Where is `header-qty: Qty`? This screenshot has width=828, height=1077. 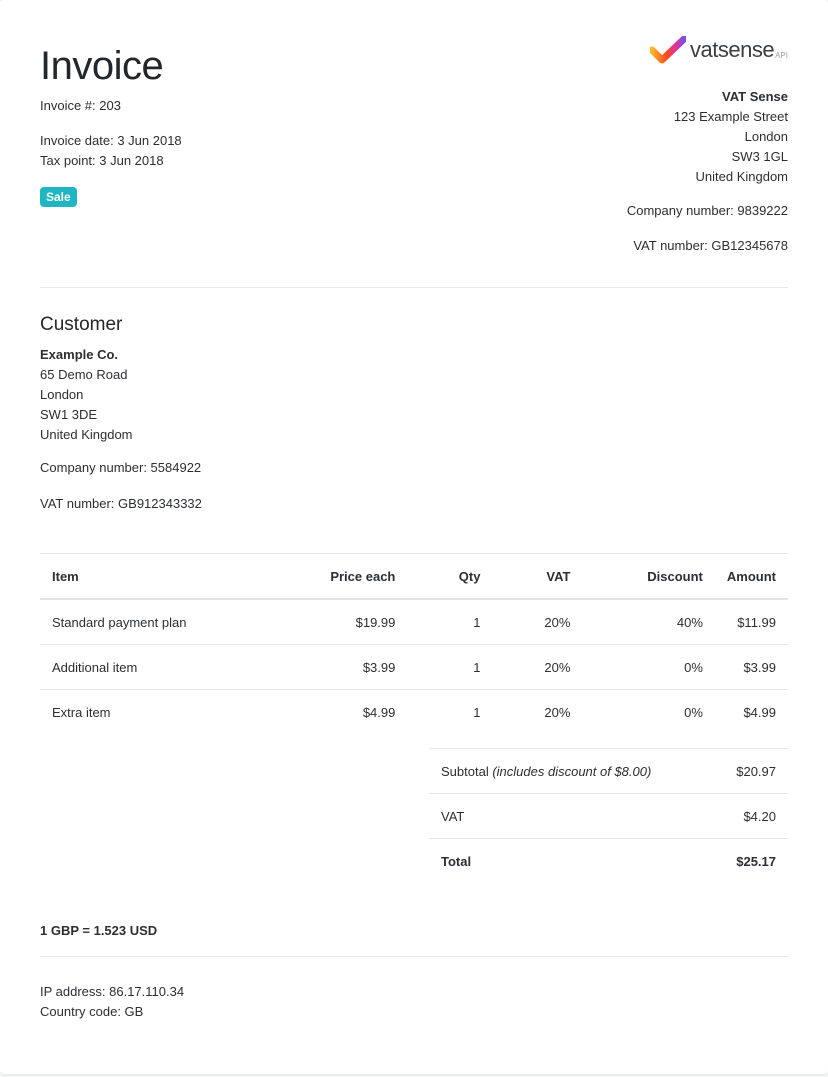 header-qty: Qty is located at coordinates (450, 576).